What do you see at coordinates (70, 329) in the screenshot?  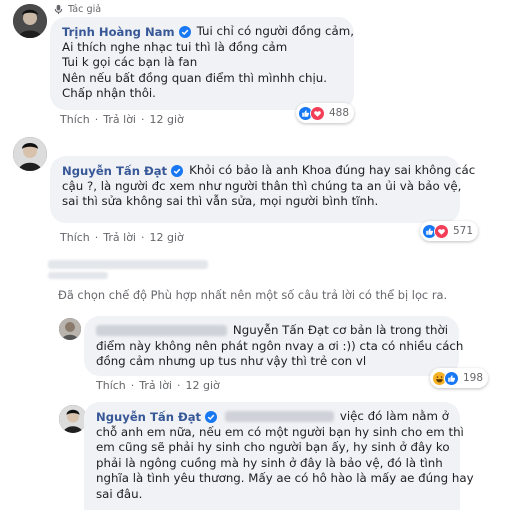 I see `avatar-reply-user` at bounding box center [70, 329].